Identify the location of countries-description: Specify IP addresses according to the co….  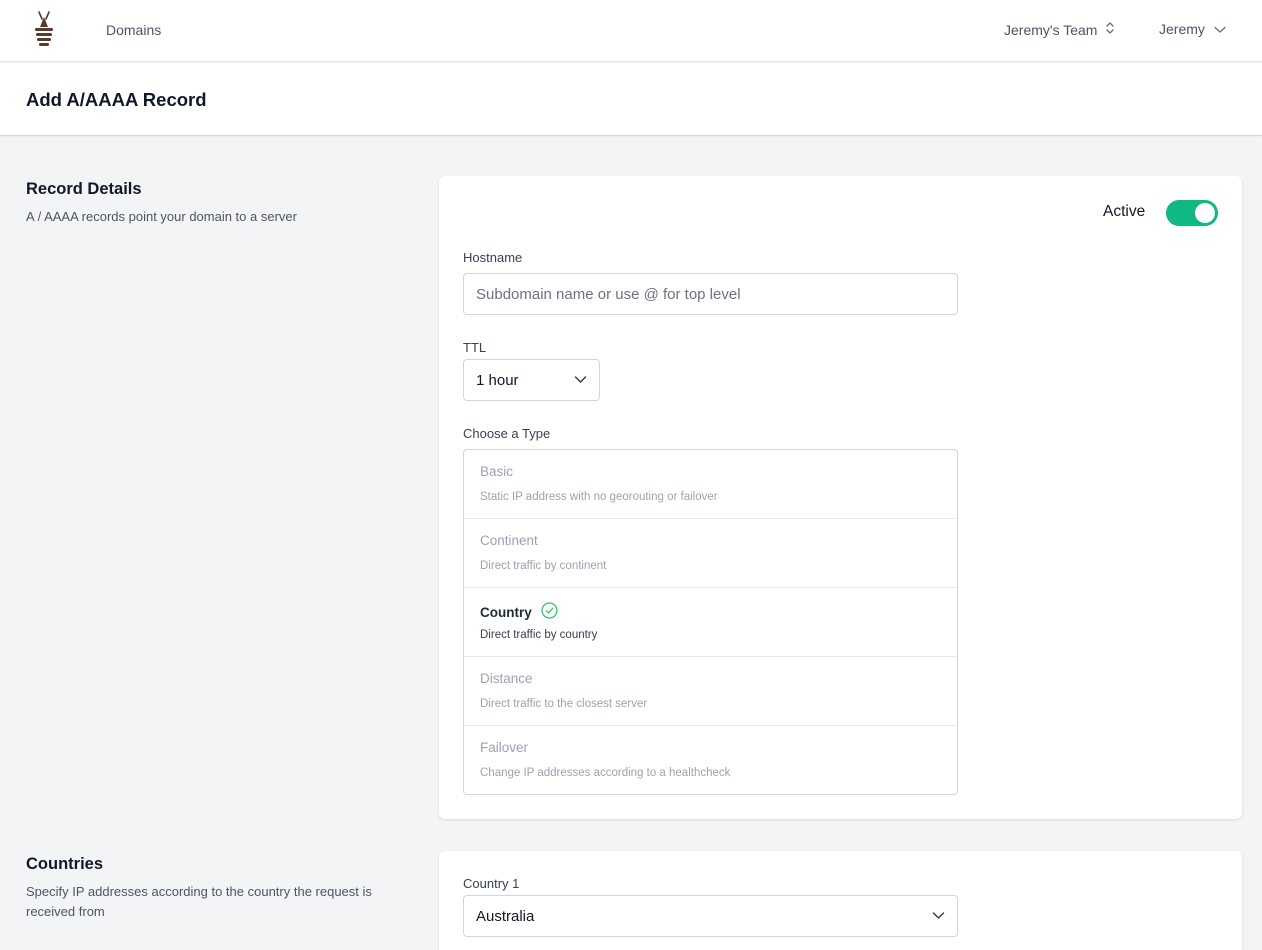
(199, 901).